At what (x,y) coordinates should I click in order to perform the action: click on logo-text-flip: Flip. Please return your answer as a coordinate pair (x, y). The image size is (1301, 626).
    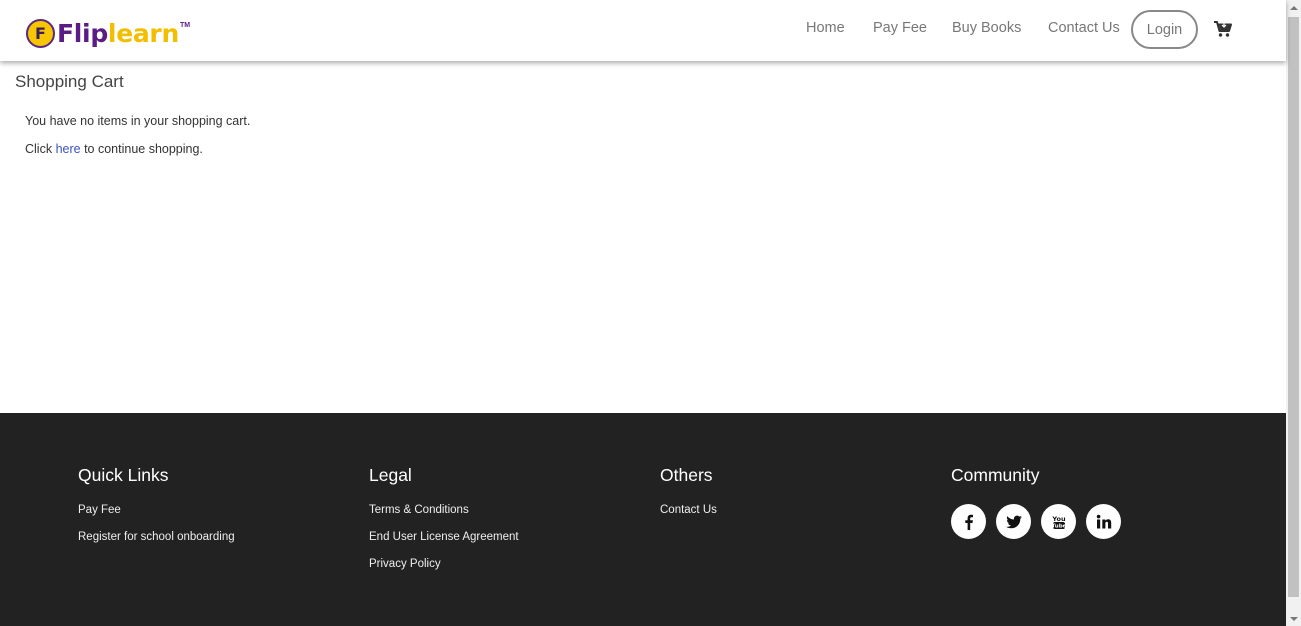
    Looking at the image, I should click on (82, 33).